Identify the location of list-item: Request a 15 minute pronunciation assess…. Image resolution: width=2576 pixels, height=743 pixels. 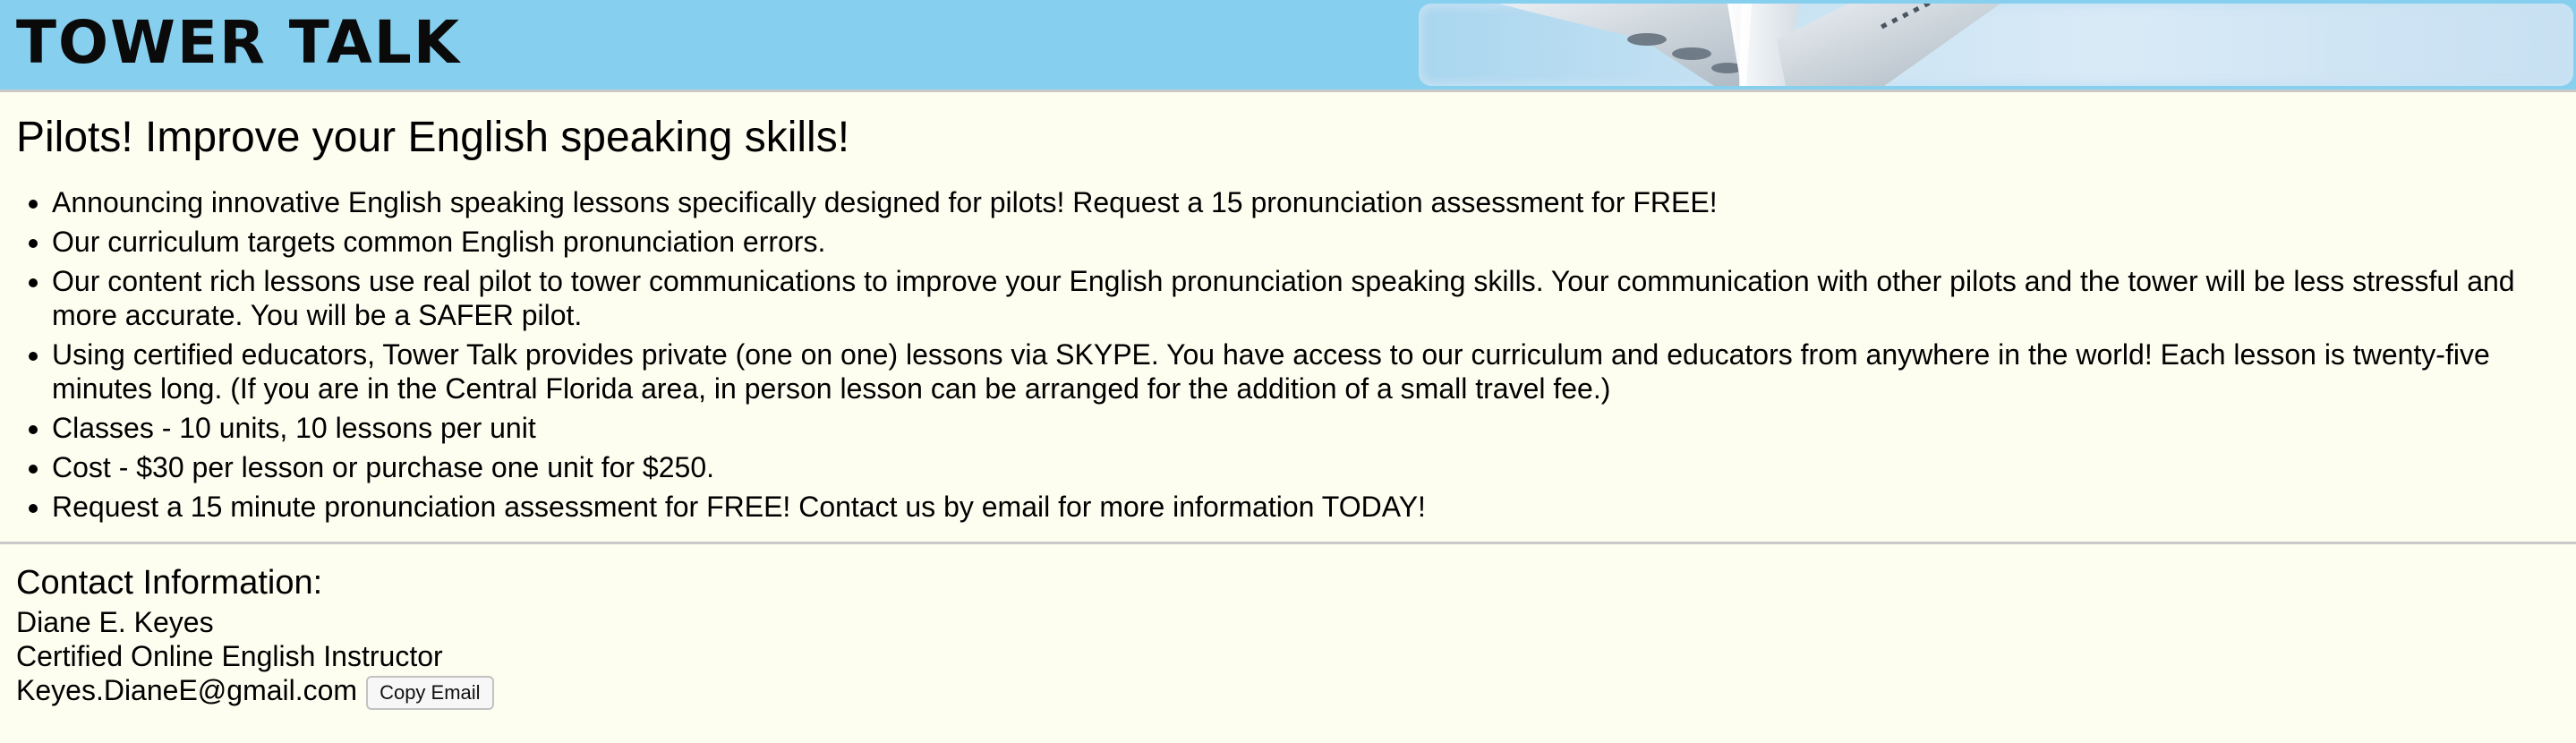
(1306, 507).